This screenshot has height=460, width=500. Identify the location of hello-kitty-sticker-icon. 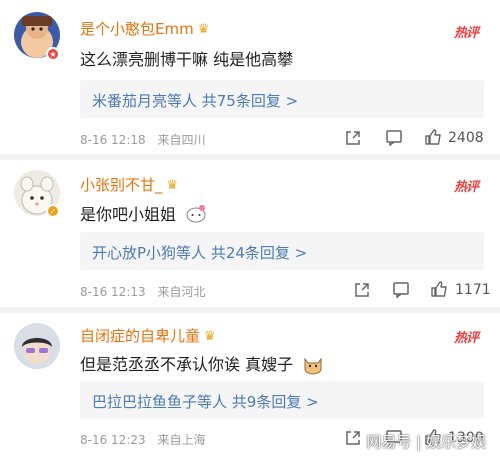
(196, 214).